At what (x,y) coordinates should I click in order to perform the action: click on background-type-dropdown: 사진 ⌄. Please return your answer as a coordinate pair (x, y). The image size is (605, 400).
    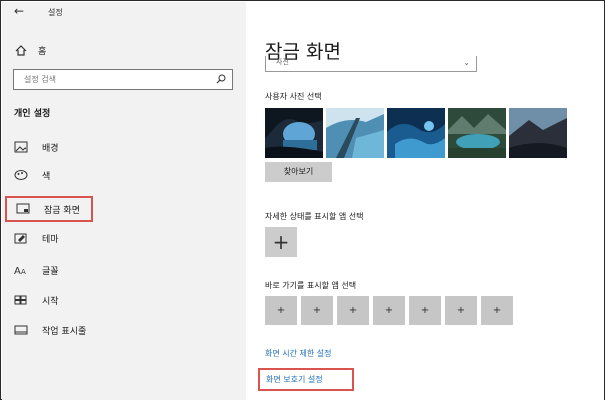
    Looking at the image, I should click on (371, 64).